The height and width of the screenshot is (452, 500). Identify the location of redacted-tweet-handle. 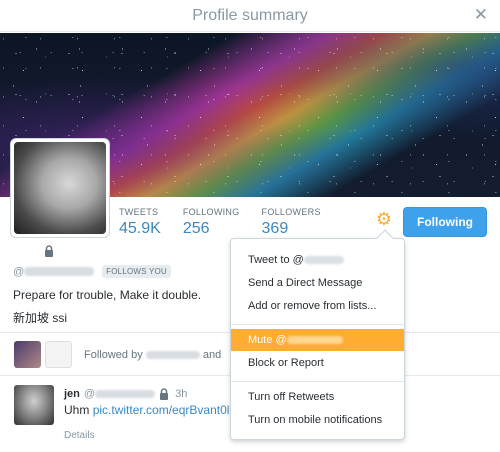
(125, 394).